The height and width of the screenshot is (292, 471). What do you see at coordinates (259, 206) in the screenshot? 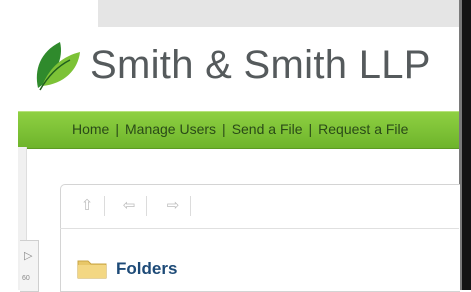
I see `file-toolbar: ⇧ ⇦ ⇨` at bounding box center [259, 206].